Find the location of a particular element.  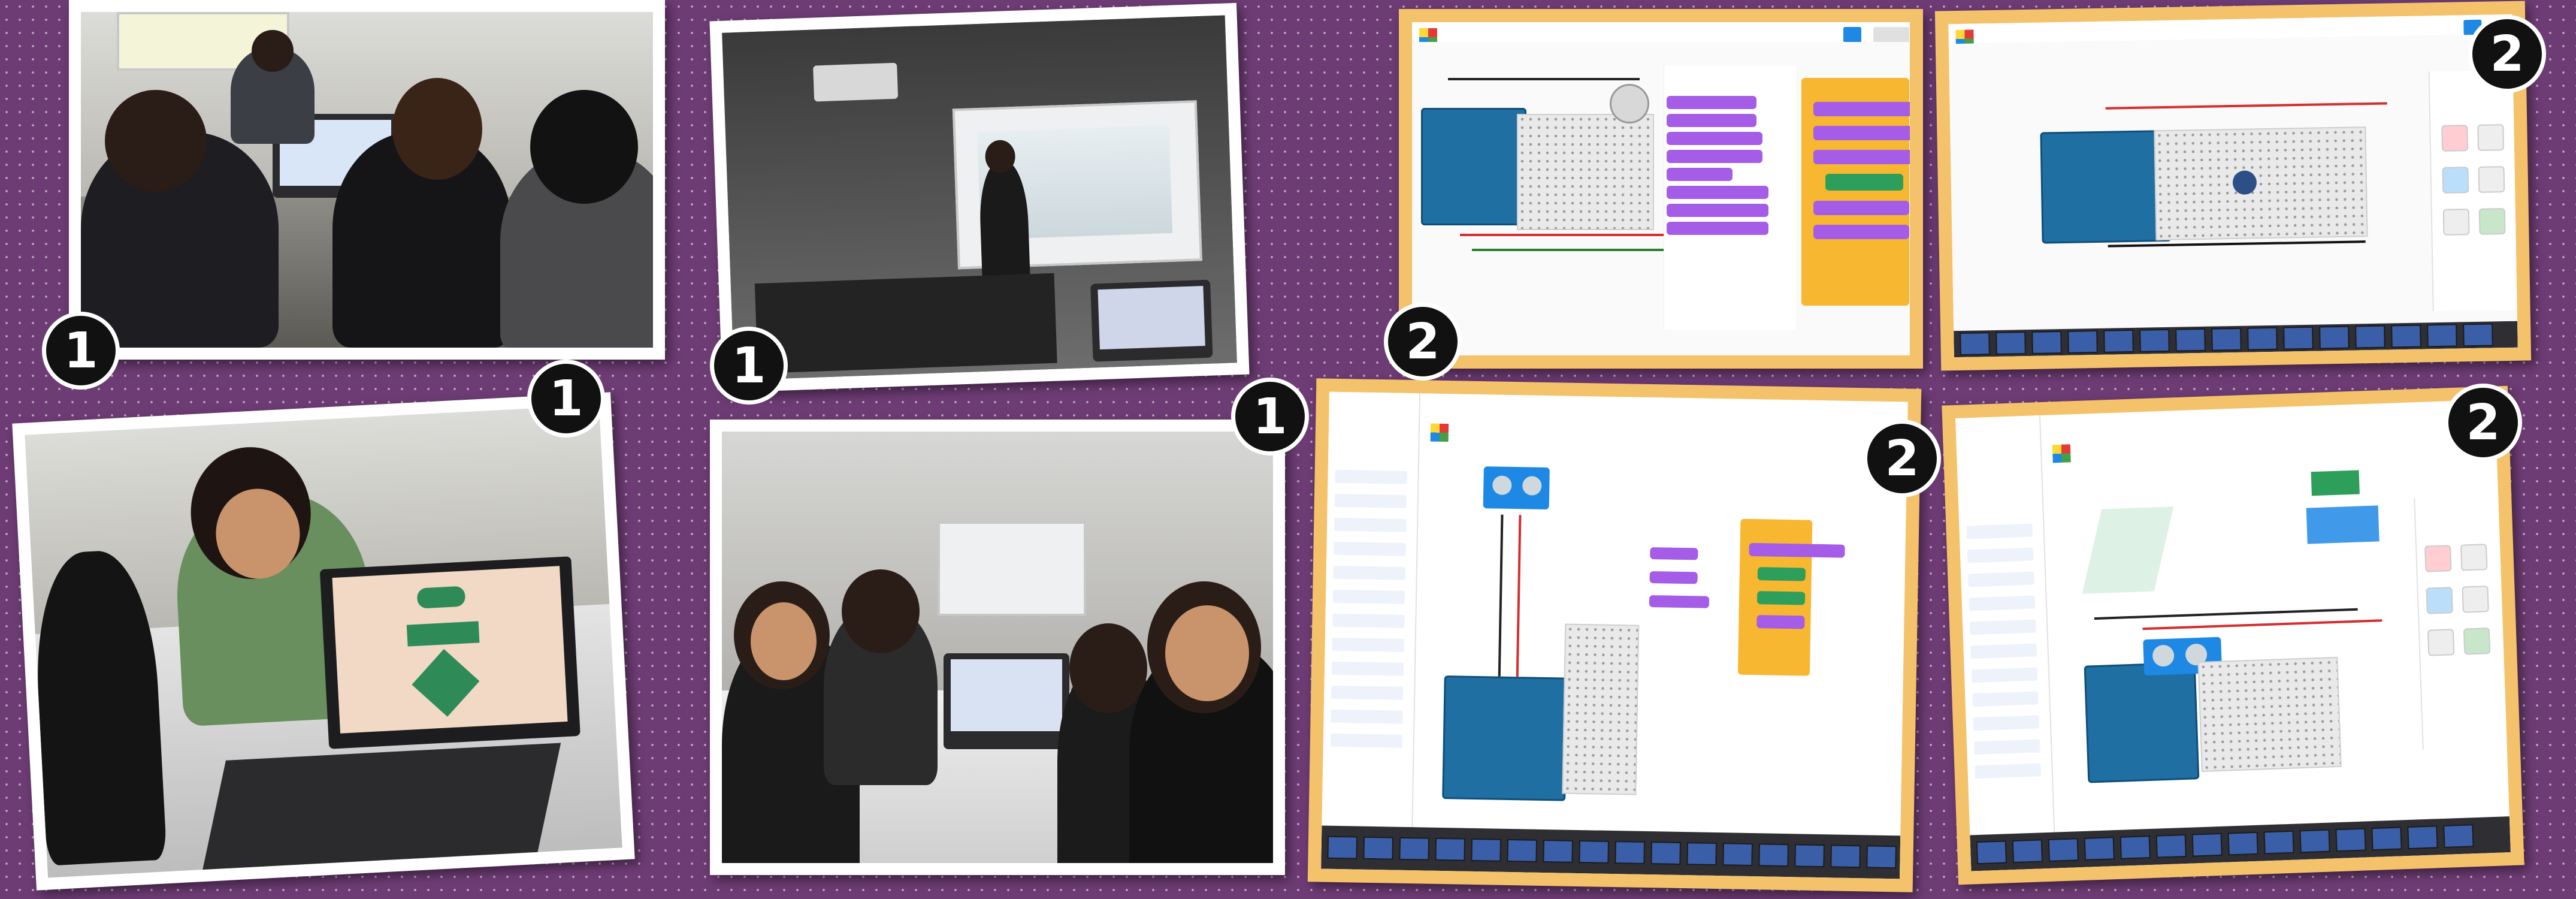

screenshot-tinkercad-ultrasonic is located at coordinates (1614, 635).